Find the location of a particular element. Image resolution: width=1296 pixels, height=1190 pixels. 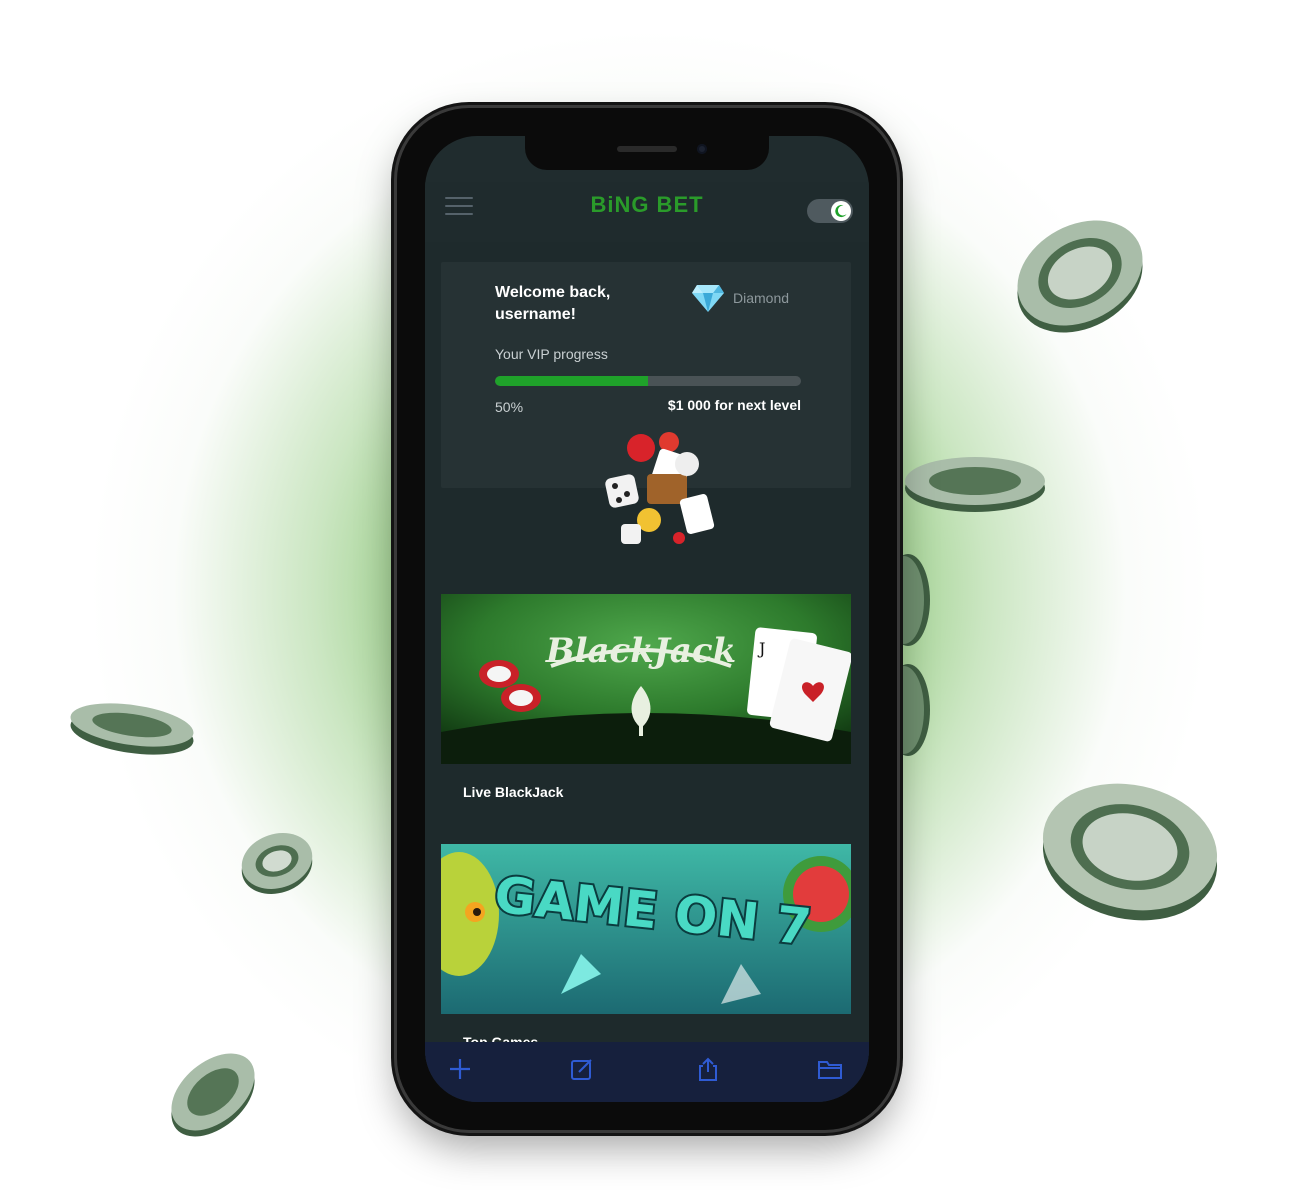

next-level-text: $1 000 for next level is located at coordinates (734, 405).